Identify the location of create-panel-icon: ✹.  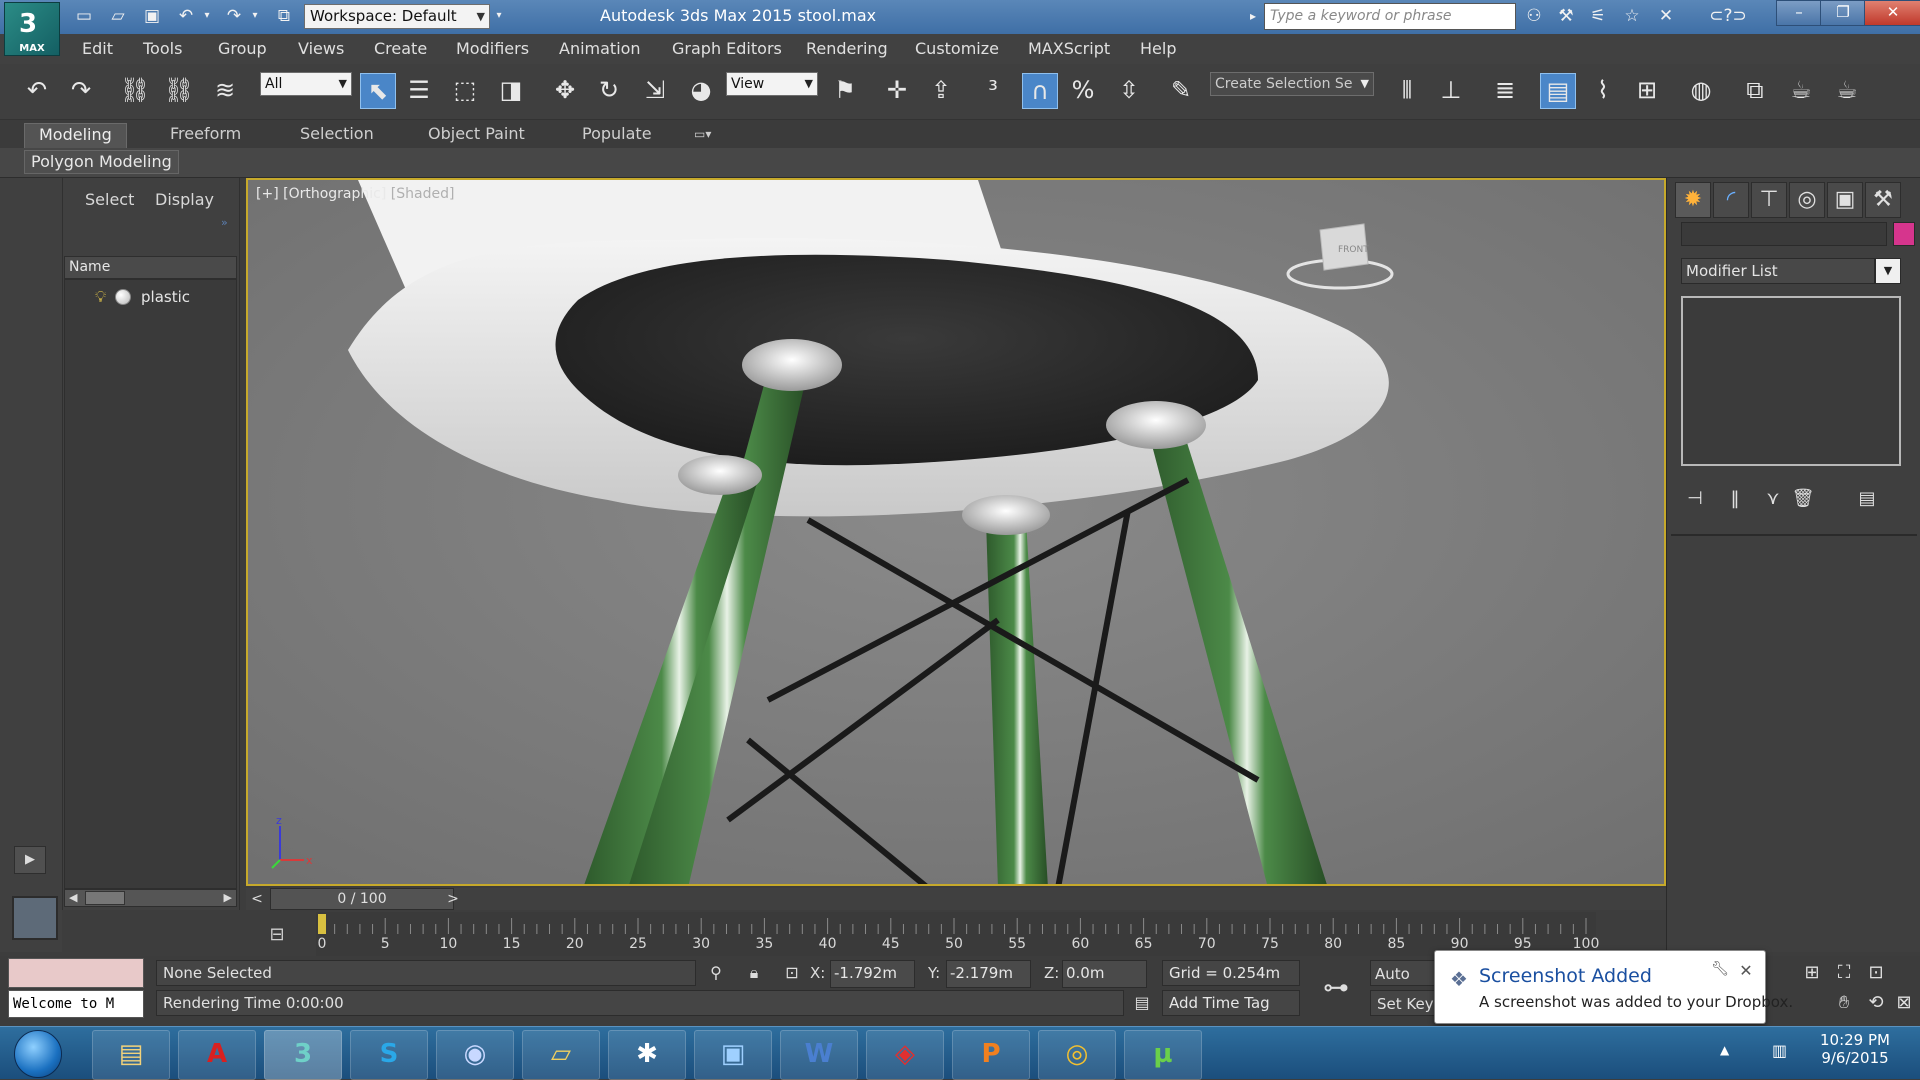
(1693, 200).